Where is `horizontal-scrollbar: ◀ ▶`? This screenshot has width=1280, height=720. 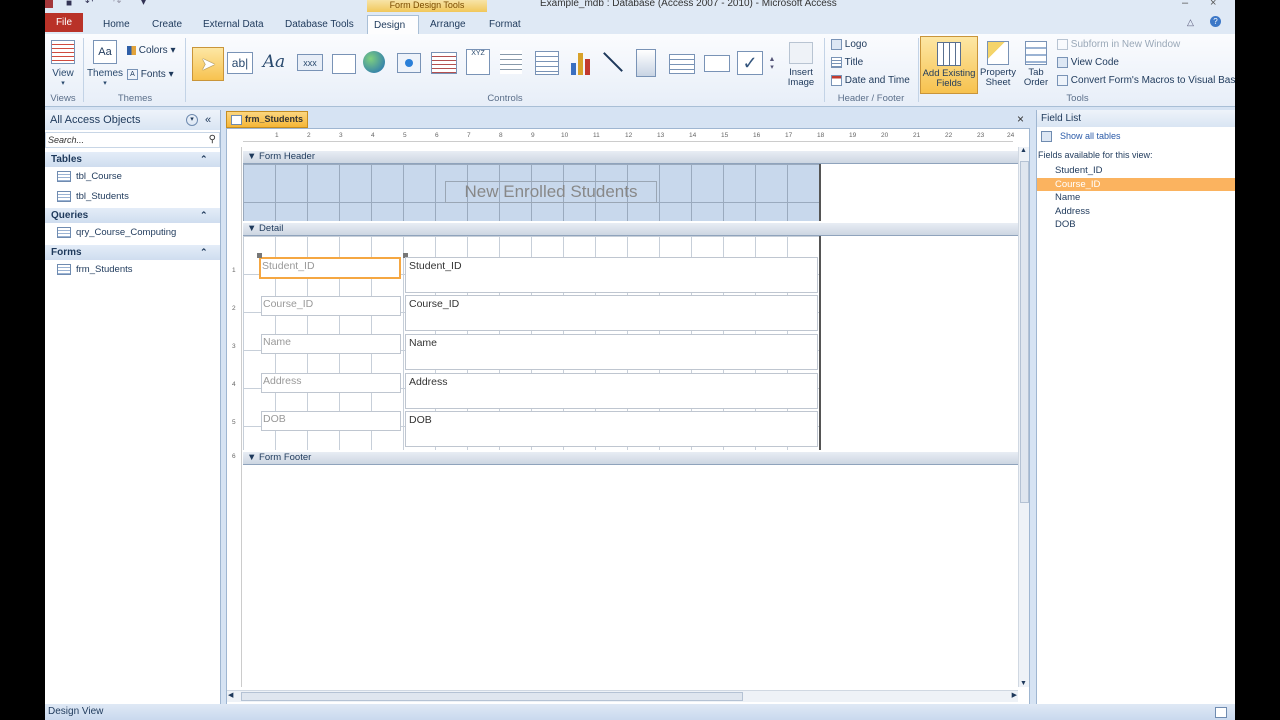 horizontal-scrollbar: ◀ ▶ is located at coordinates (622, 696).